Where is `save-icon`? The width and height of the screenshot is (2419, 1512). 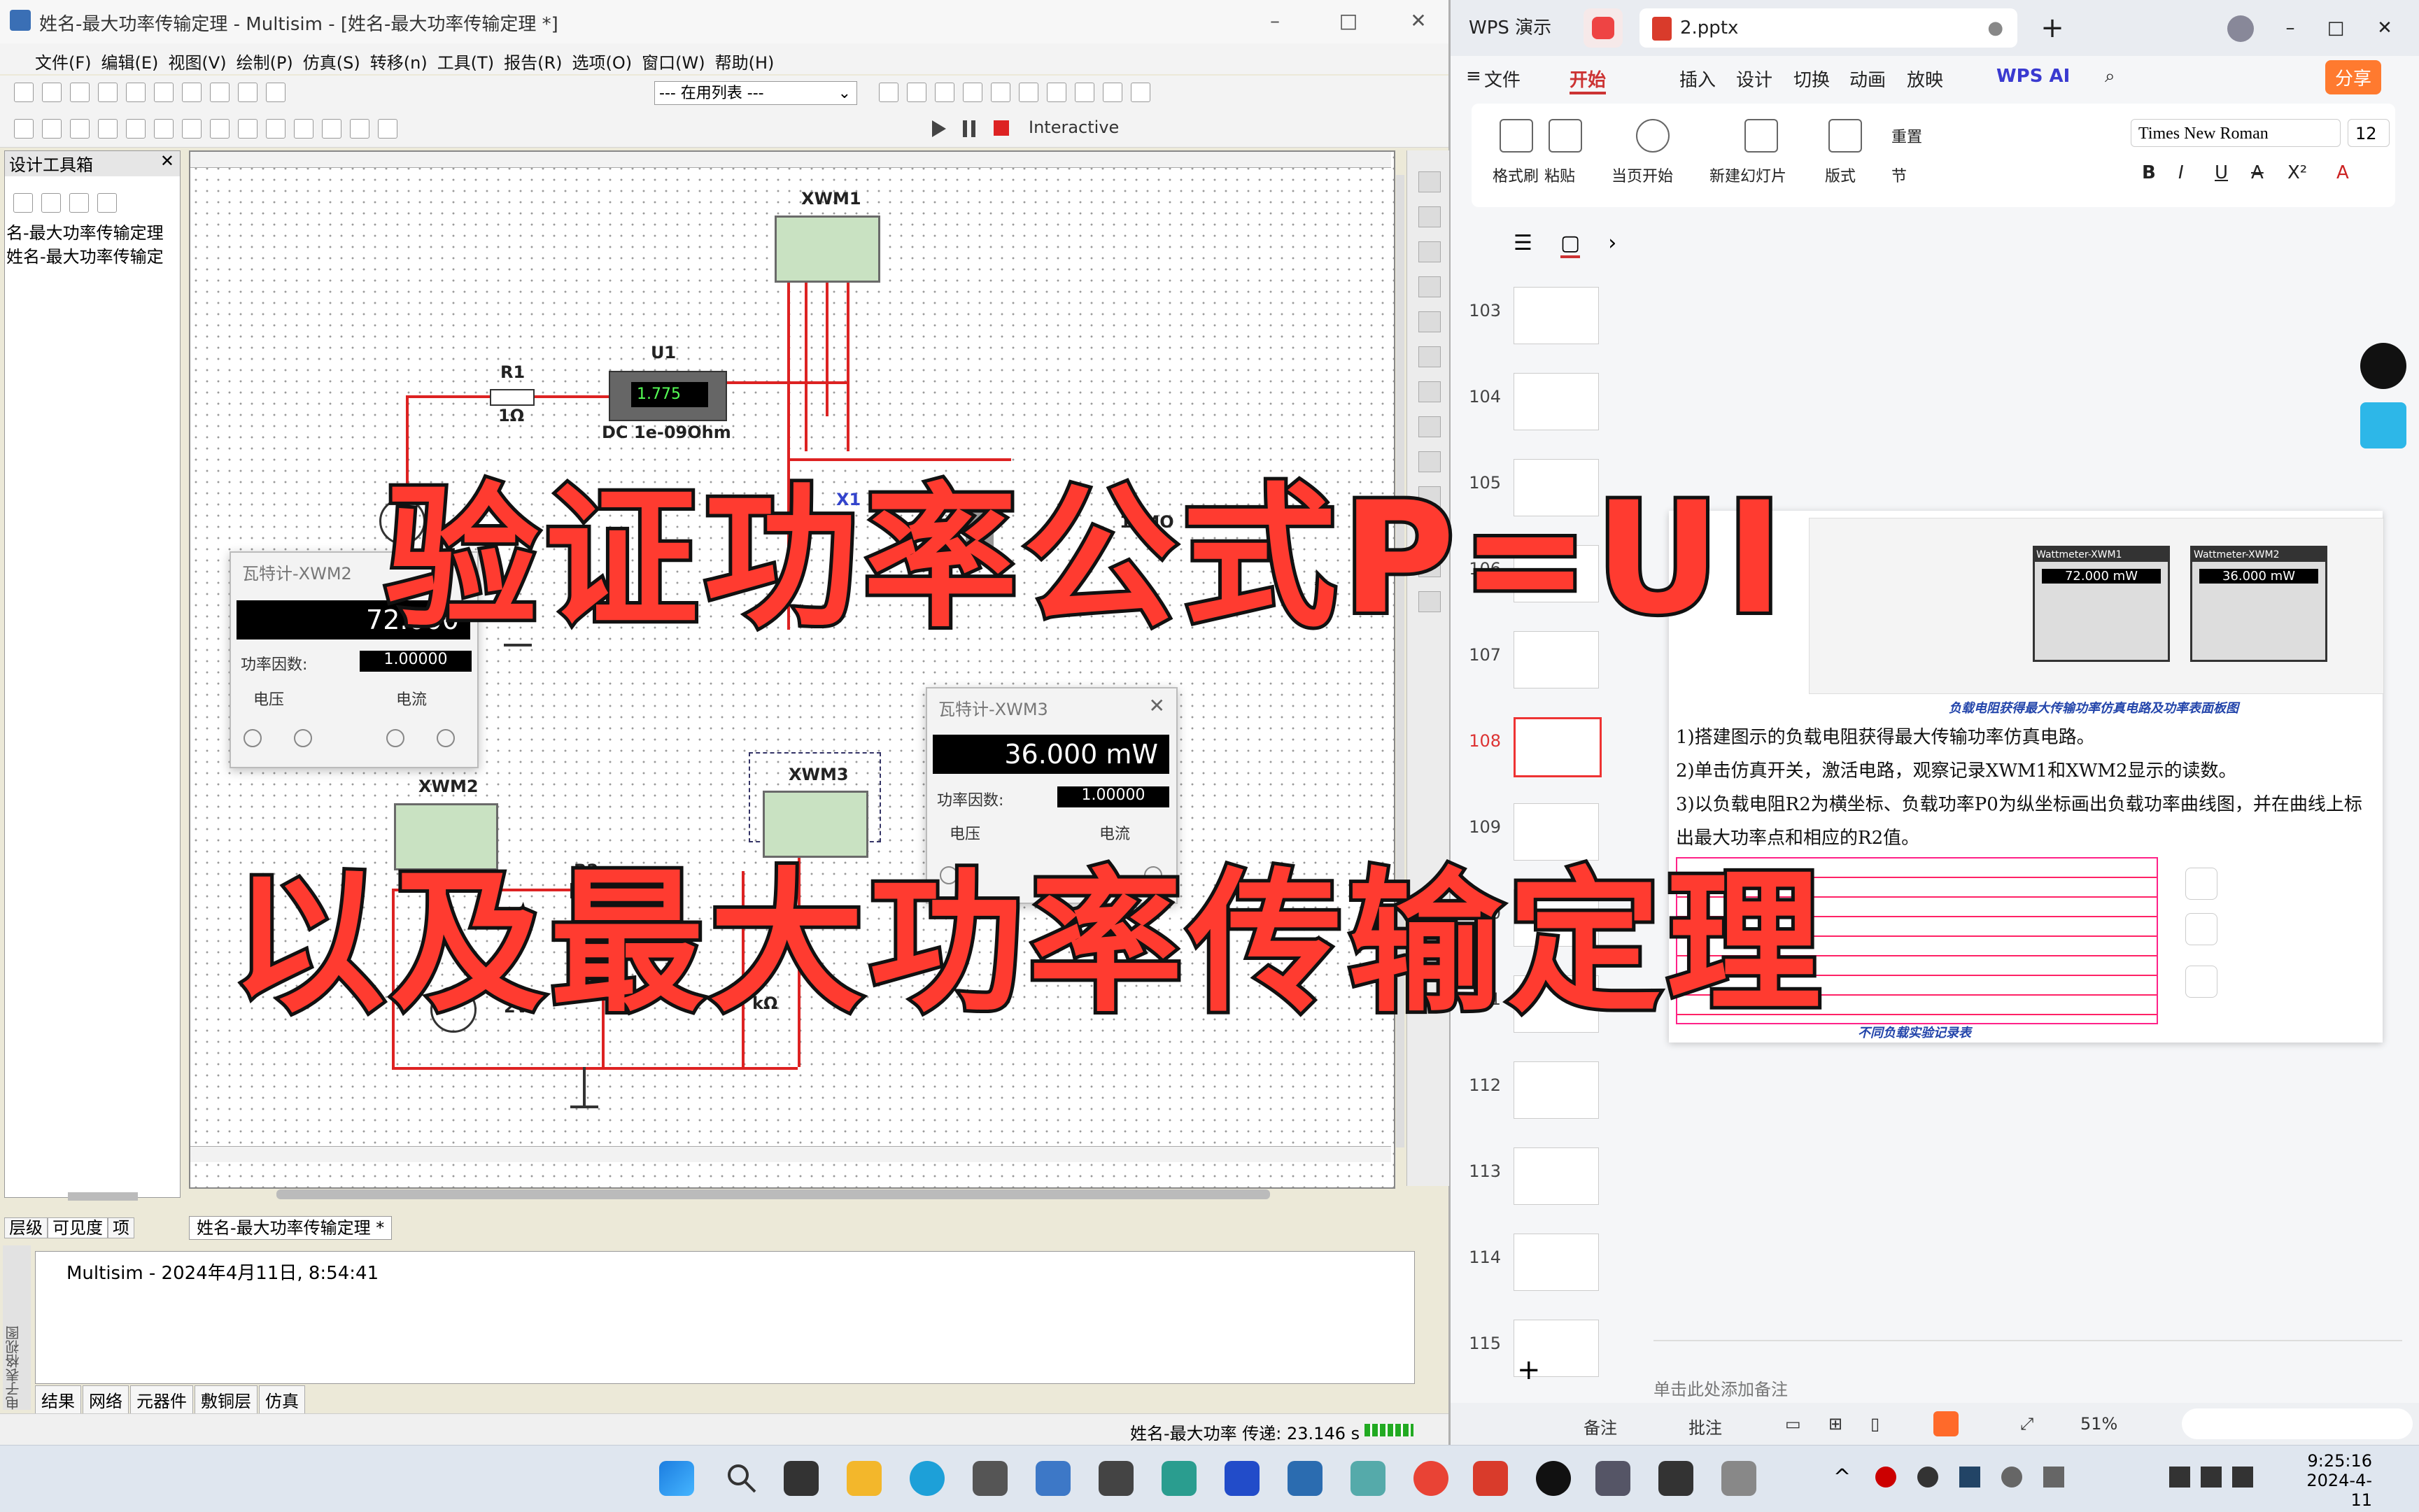
save-icon is located at coordinates (80, 92).